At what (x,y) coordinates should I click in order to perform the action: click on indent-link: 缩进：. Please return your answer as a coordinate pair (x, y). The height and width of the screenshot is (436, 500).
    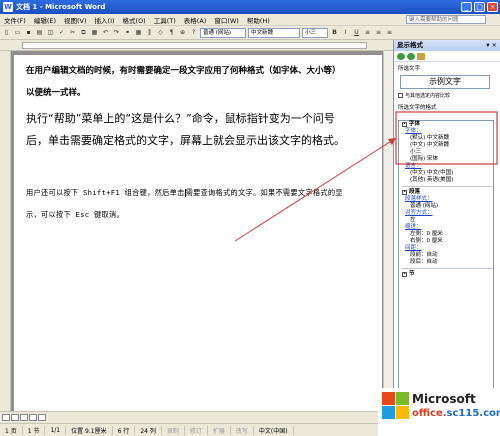
    Looking at the image, I should click on (447, 227).